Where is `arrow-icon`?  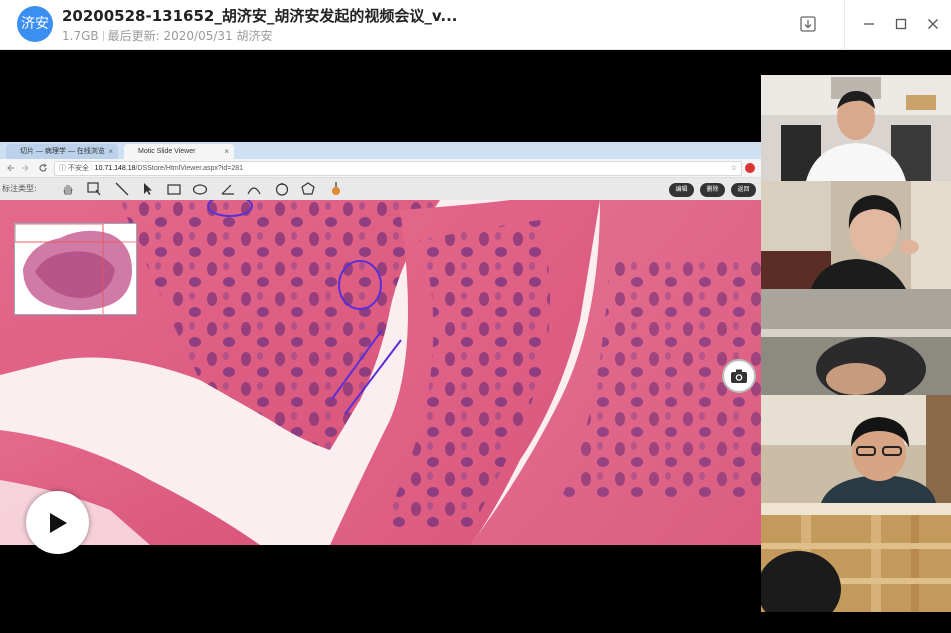 arrow-icon is located at coordinates (148, 189).